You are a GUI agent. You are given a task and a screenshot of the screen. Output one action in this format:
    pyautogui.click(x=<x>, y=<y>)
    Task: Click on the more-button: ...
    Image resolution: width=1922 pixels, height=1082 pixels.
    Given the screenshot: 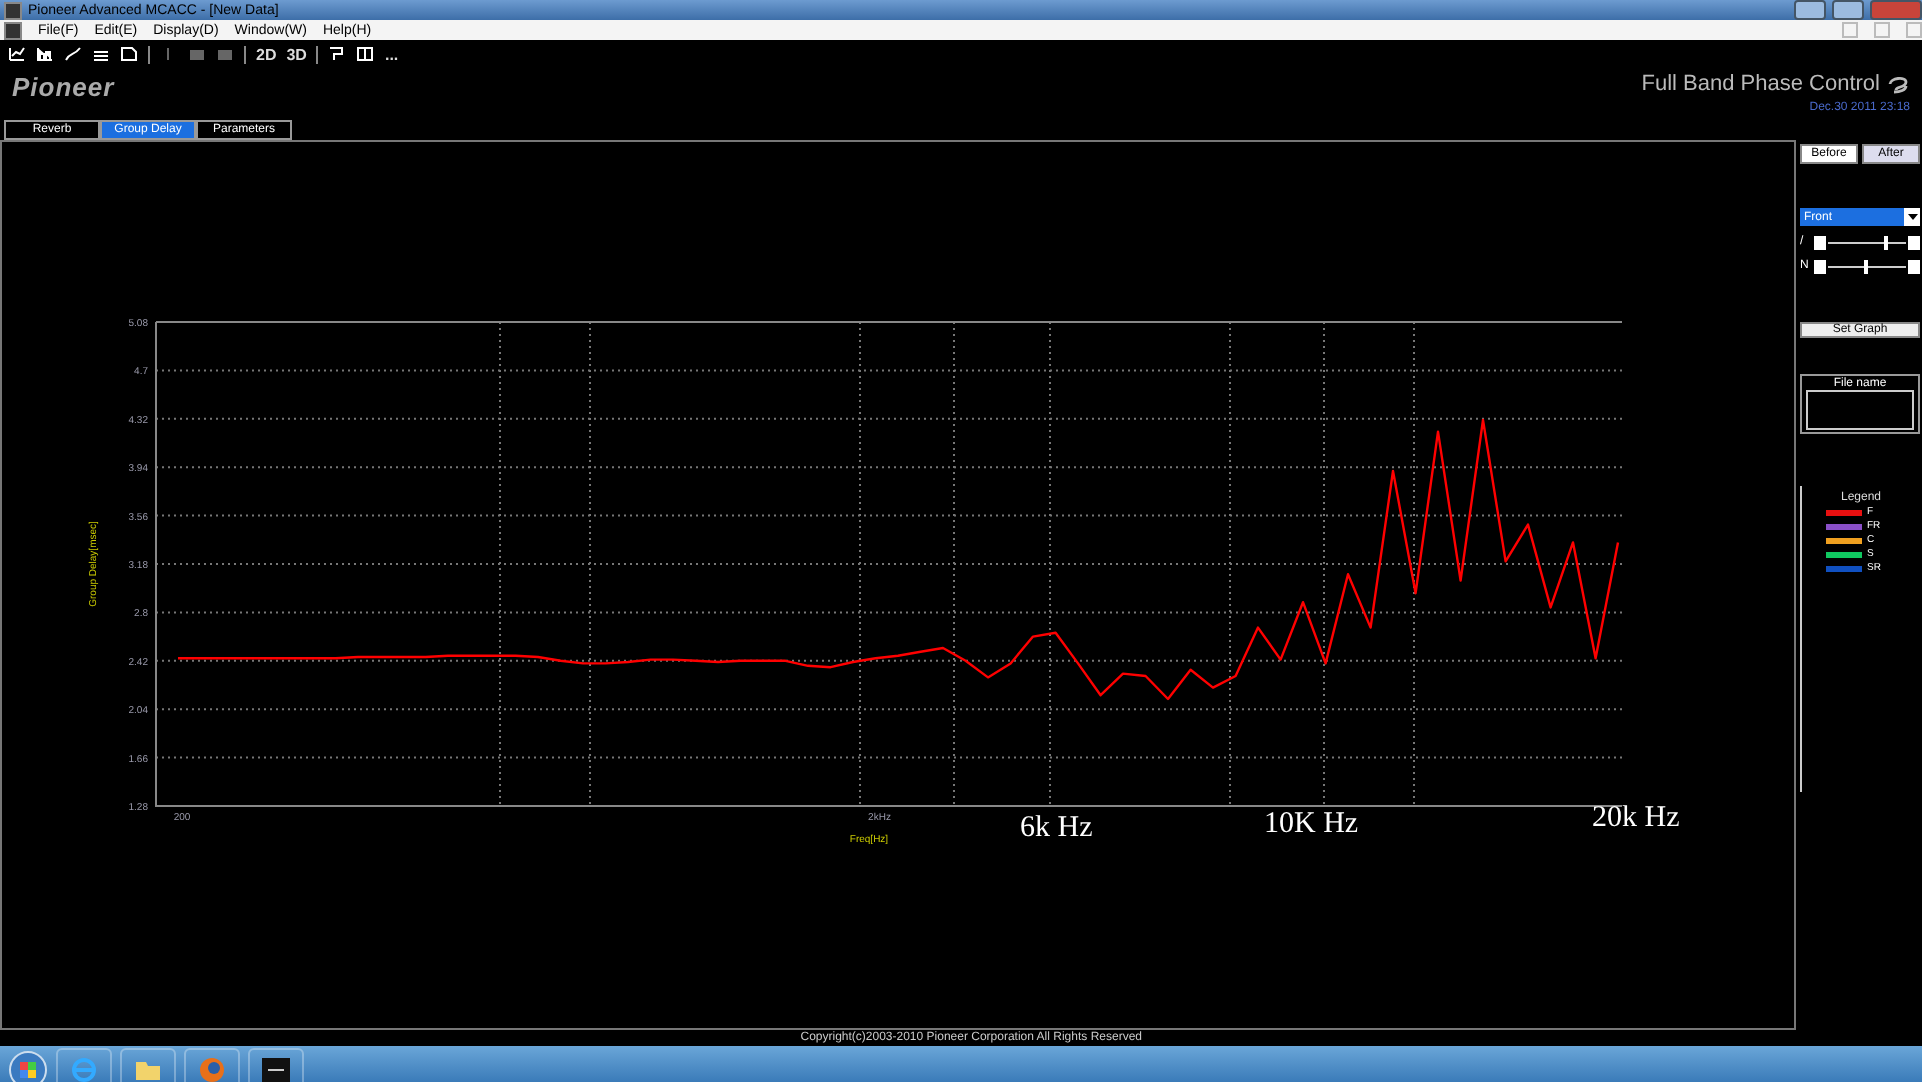 What is the action you would take?
    pyautogui.click(x=391, y=54)
    